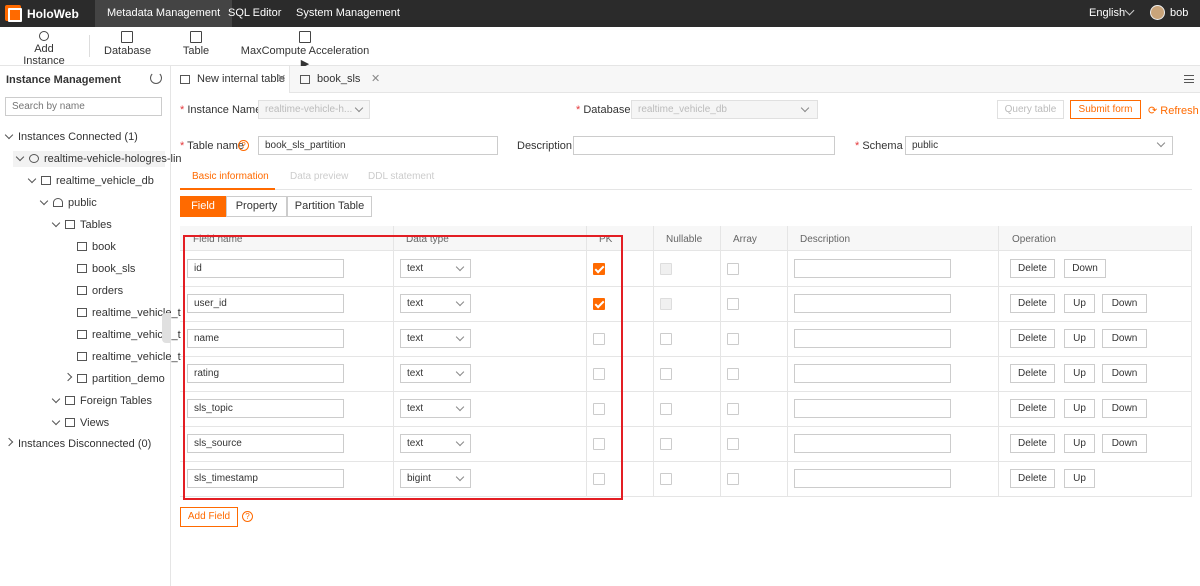 This screenshot has height=586, width=1200. What do you see at coordinates (336, 79) in the screenshot?
I see `tab-book-sls: book_sls ✕` at bounding box center [336, 79].